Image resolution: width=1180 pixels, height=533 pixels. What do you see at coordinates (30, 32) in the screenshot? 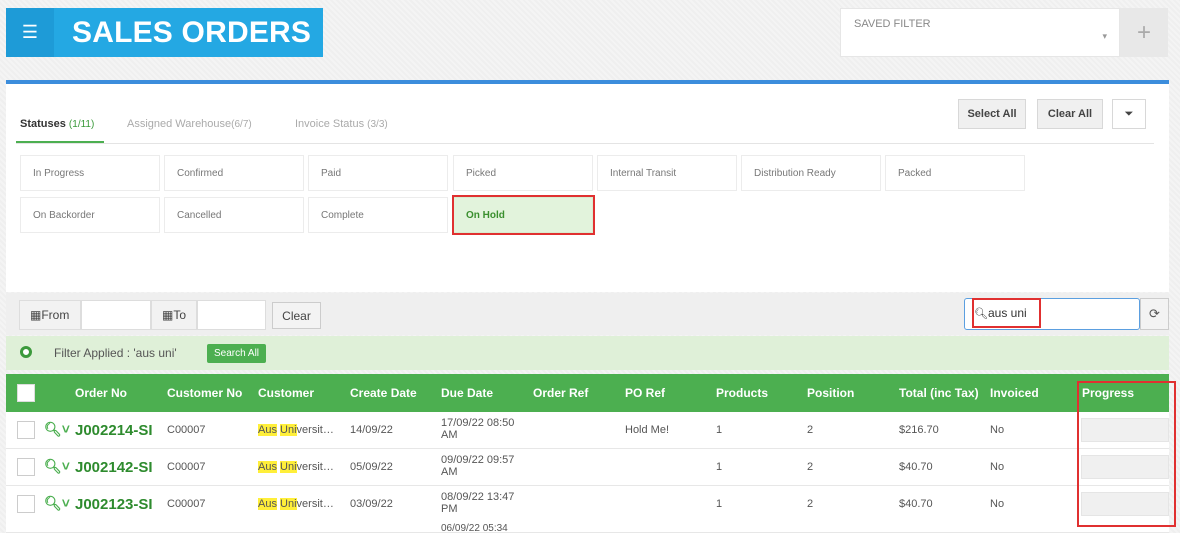
I see `hamburger-icon: ☰` at bounding box center [30, 32].